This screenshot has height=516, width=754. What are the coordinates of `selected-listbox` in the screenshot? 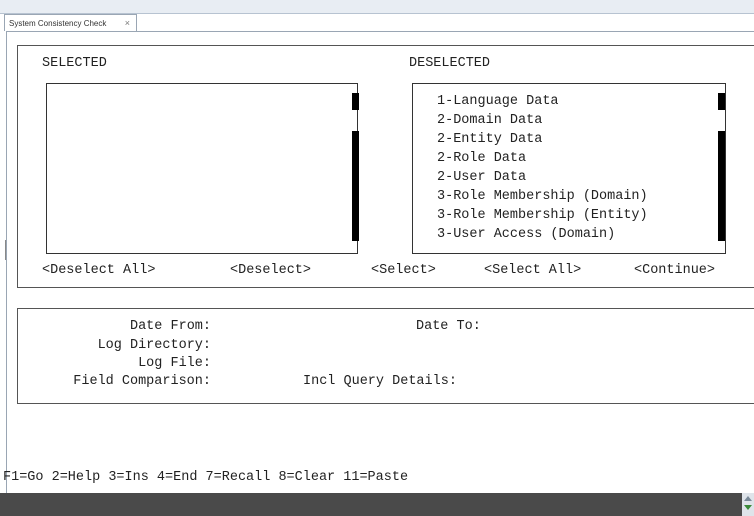 It's located at (202, 168).